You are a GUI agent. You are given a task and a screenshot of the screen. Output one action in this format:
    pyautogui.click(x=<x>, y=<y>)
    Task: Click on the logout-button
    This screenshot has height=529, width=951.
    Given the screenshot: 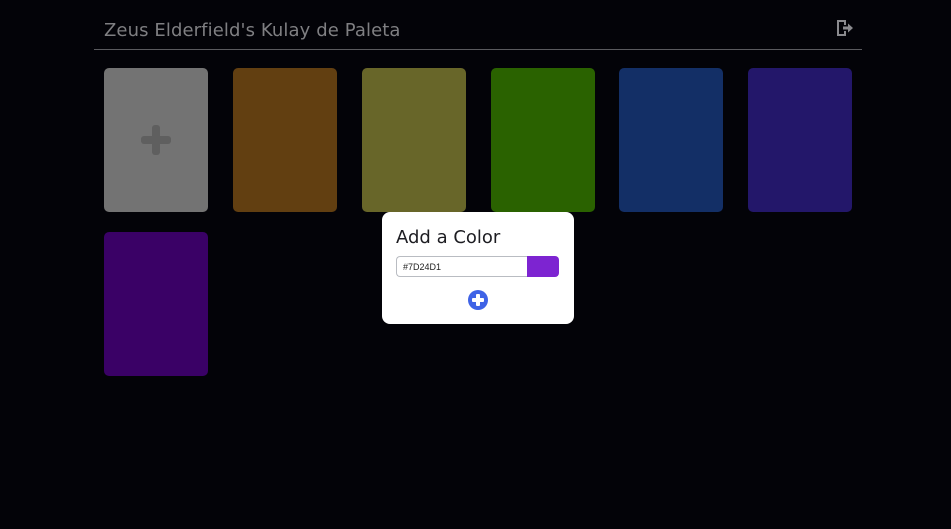 What is the action you would take?
    pyautogui.click(x=845, y=28)
    